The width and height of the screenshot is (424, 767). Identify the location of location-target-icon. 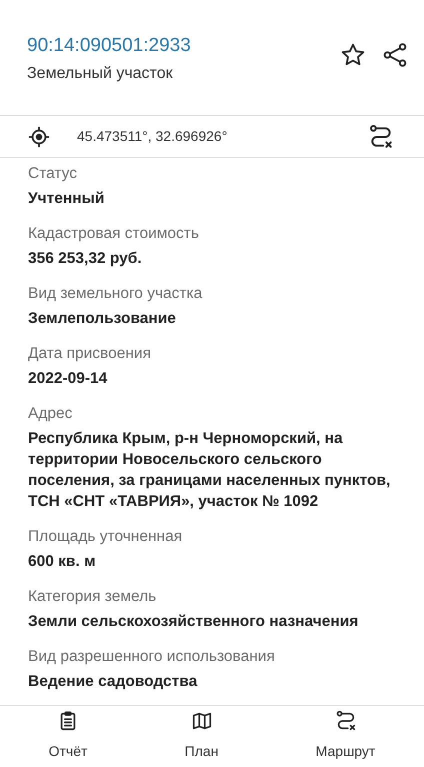
(39, 137).